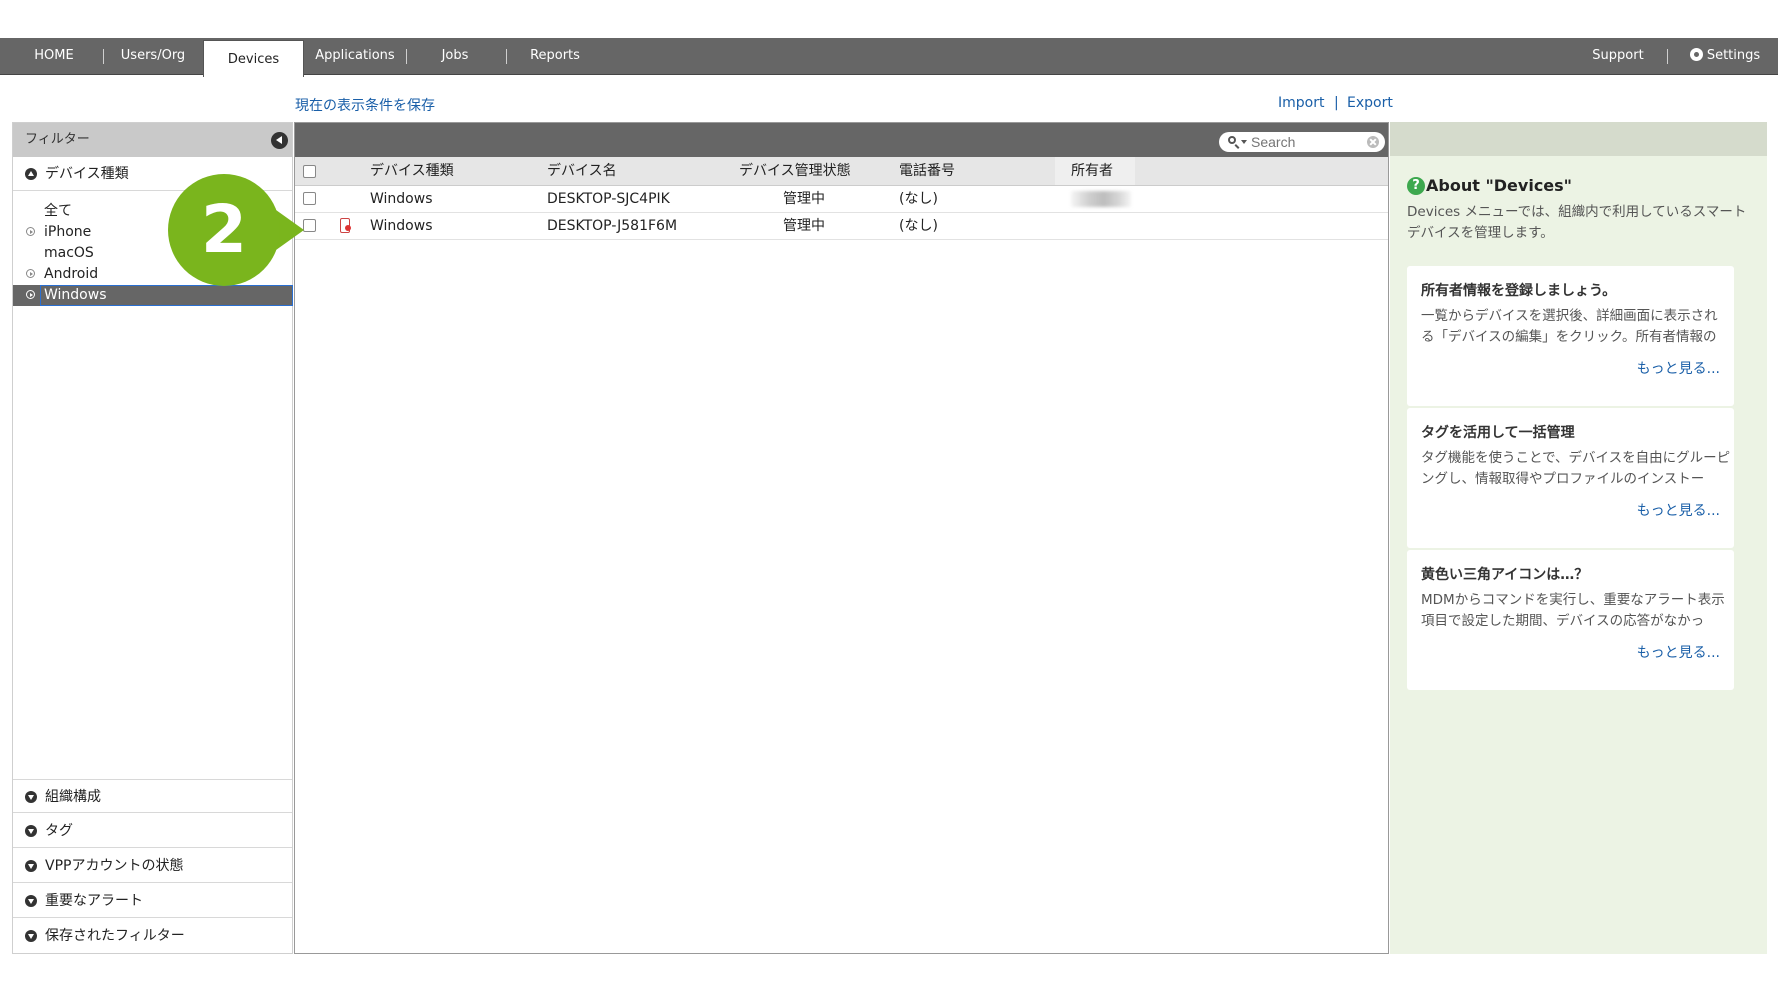 Image resolution: width=1778 pixels, height=1000 pixels. What do you see at coordinates (1373, 142) in the screenshot?
I see `clear-icon` at bounding box center [1373, 142].